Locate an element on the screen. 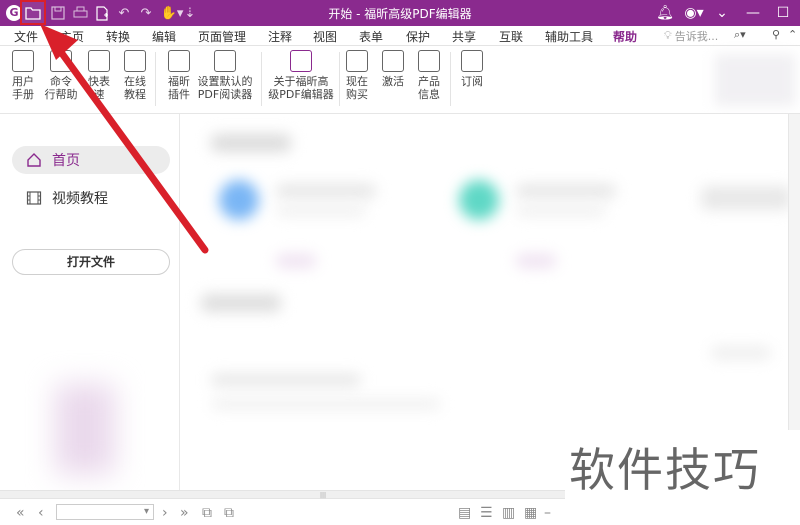  chevron-up-icon: ⌃ is located at coordinates (793, 34).